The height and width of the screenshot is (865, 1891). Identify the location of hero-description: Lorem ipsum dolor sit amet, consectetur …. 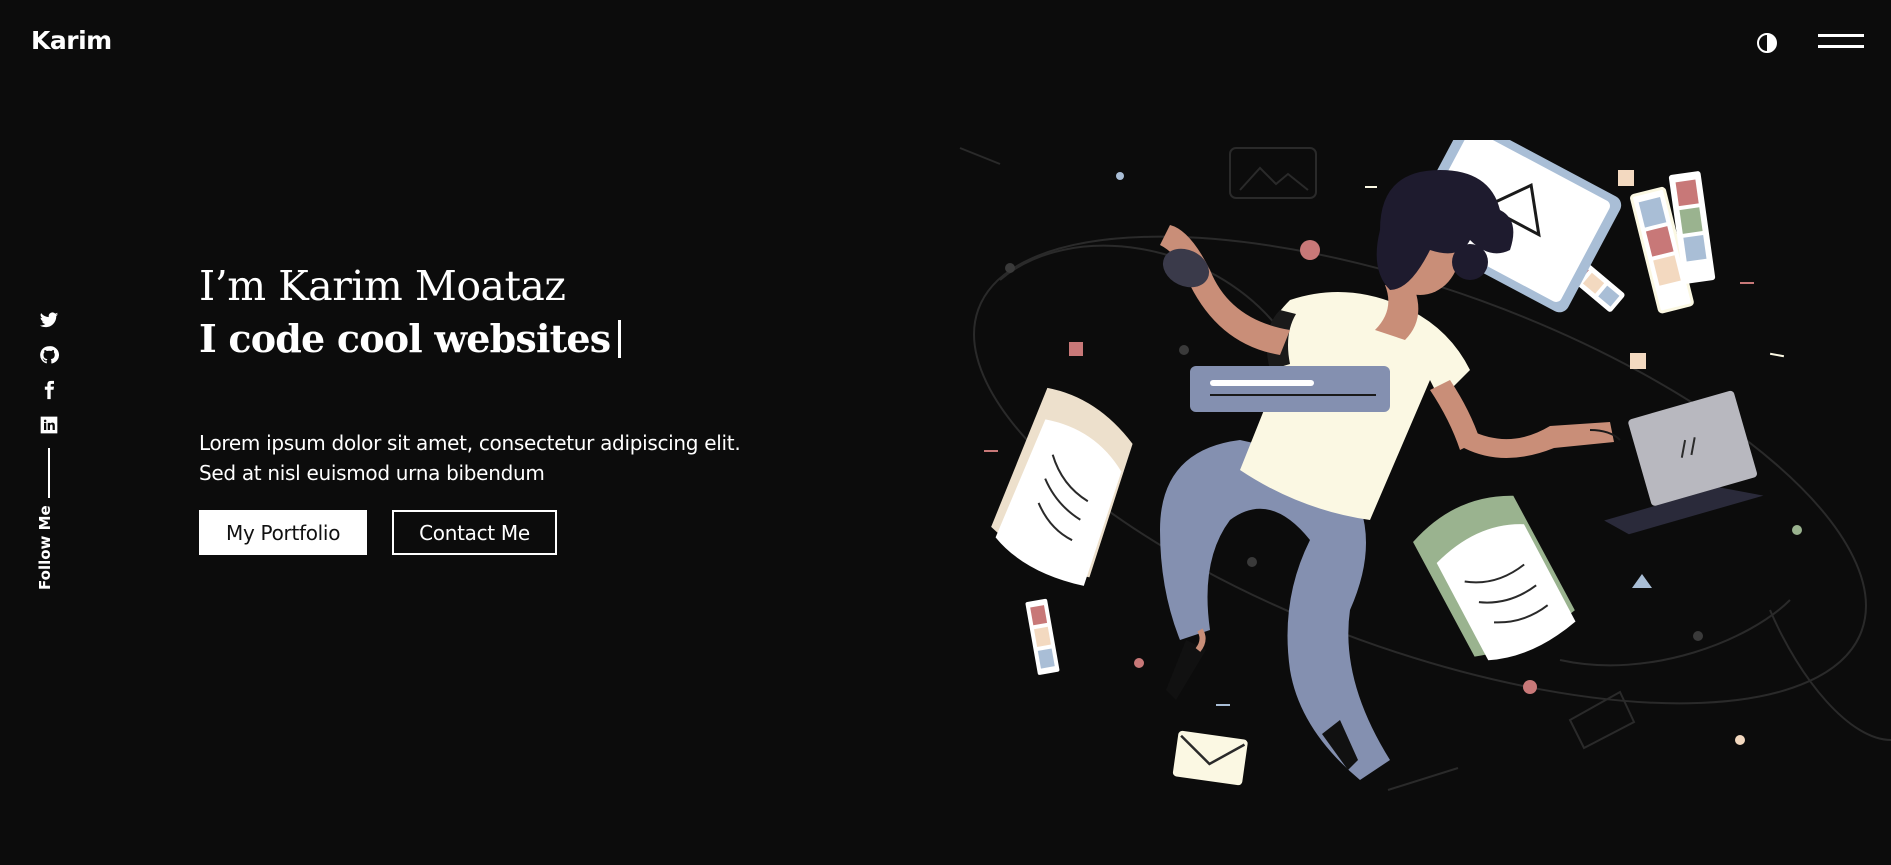
(470, 458).